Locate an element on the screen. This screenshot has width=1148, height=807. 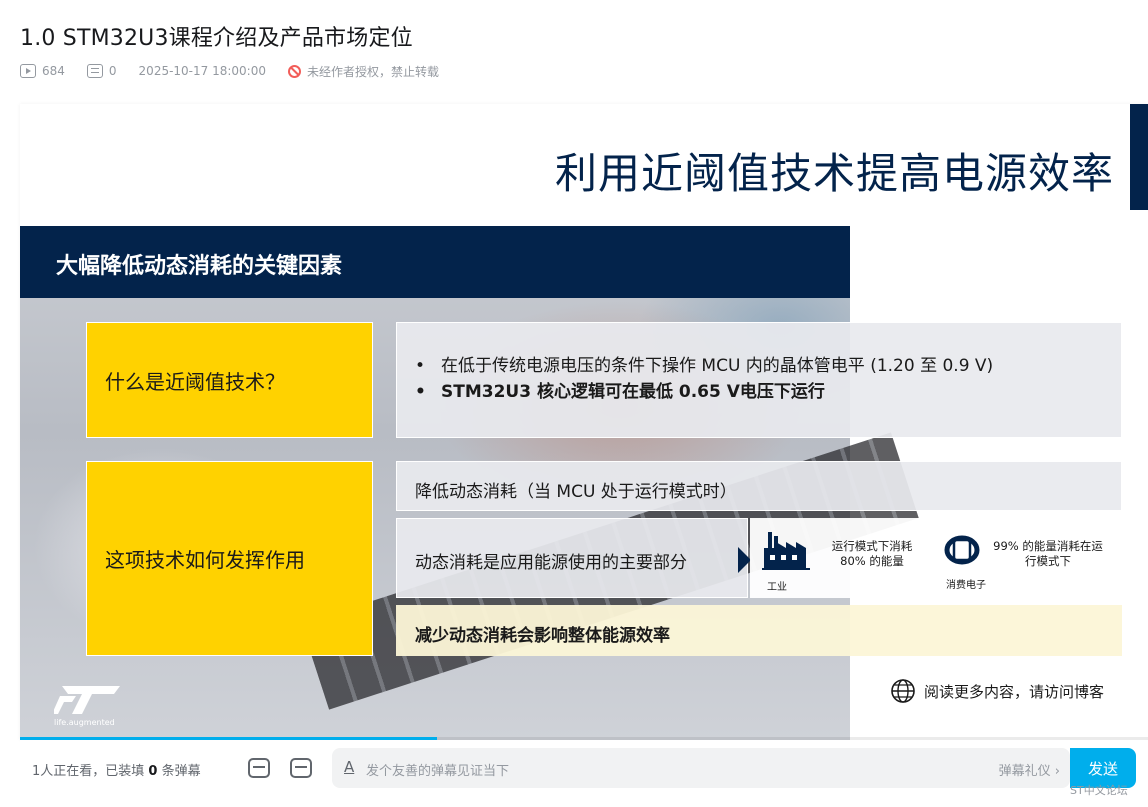
danmaku-bar: 1人正在看，已装填 0 条弹幕 A 发个友善的弹幕见证当下 弹幕礼仪 › 发送 is located at coordinates (584, 768).